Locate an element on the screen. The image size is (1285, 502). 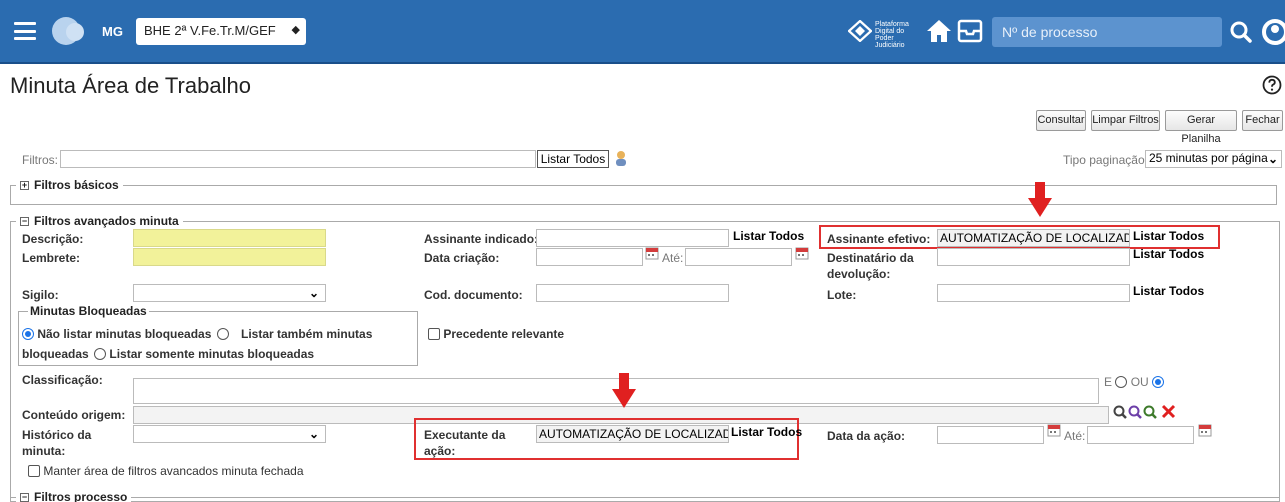
radio-nao-listar is located at coordinates (28, 334).